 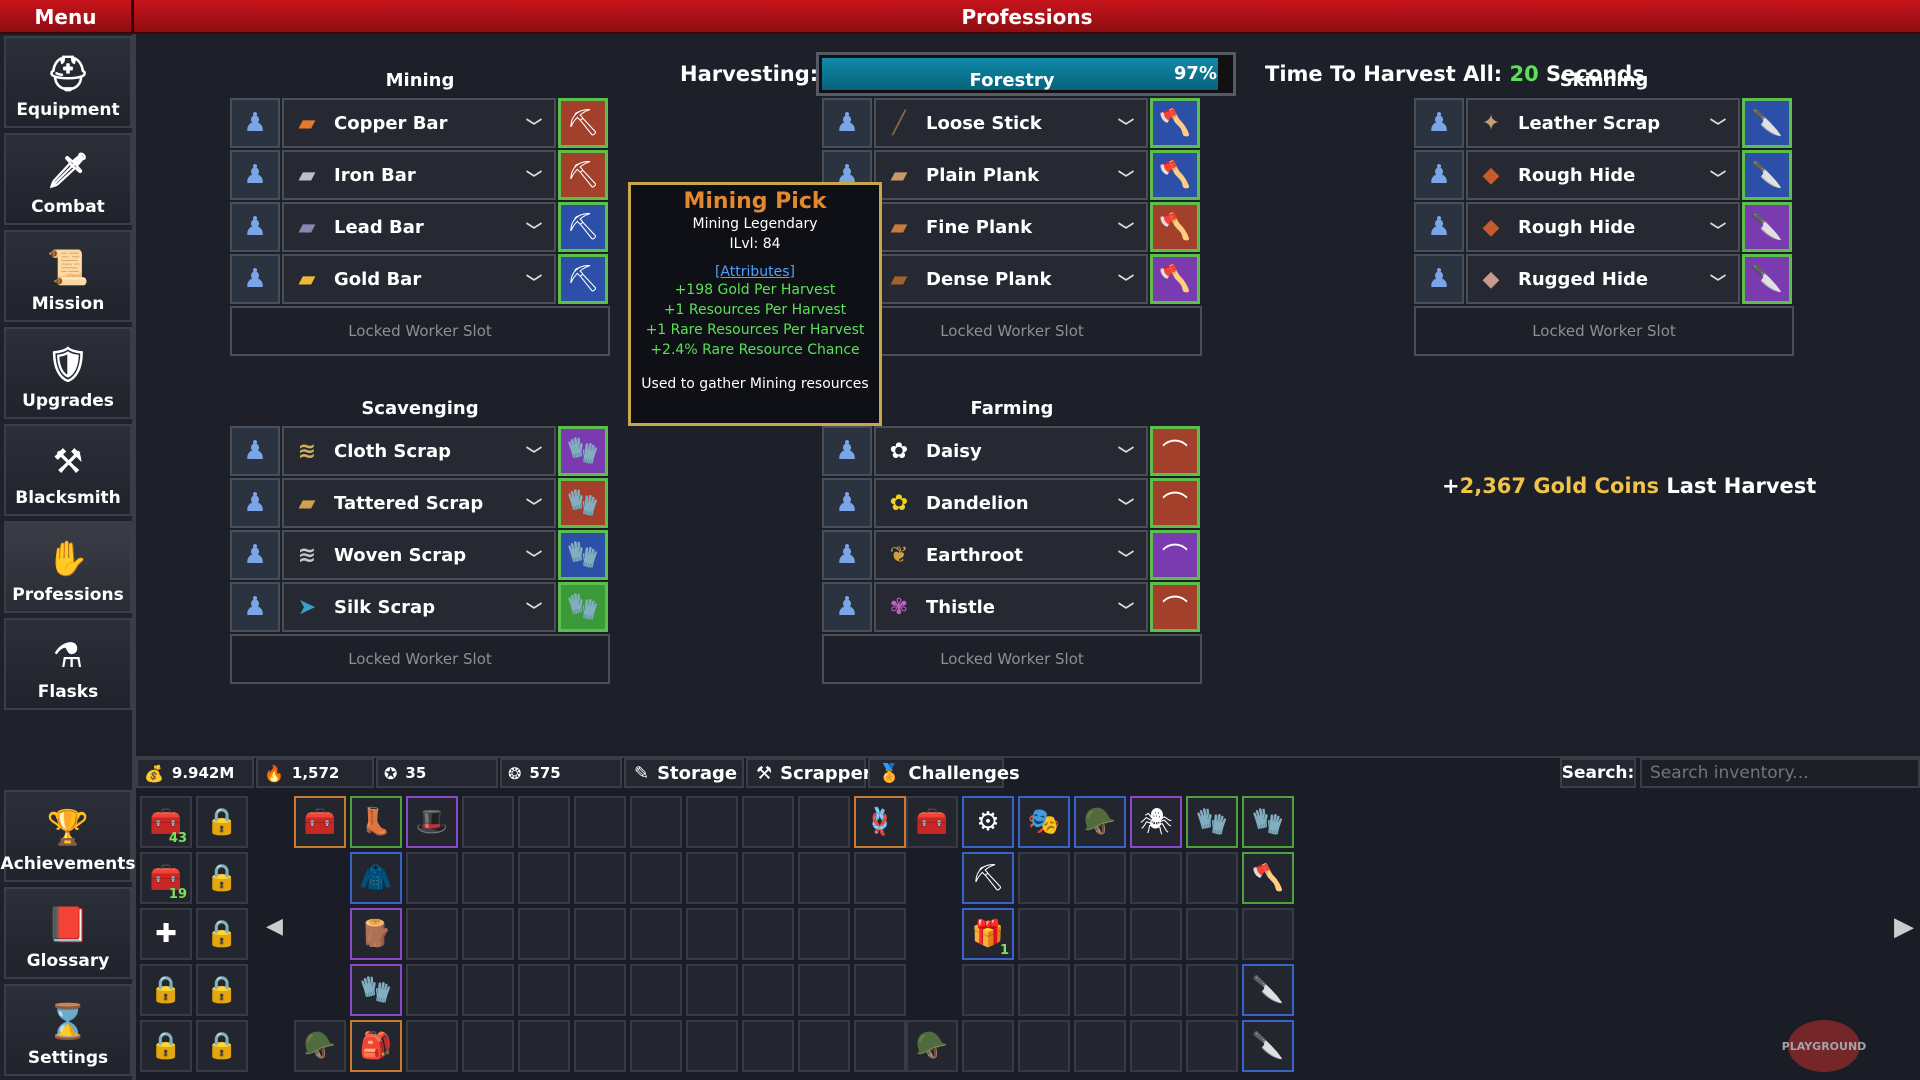 What do you see at coordinates (880, 822) in the screenshot?
I see `rope-slot: 🪢` at bounding box center [880, 822].